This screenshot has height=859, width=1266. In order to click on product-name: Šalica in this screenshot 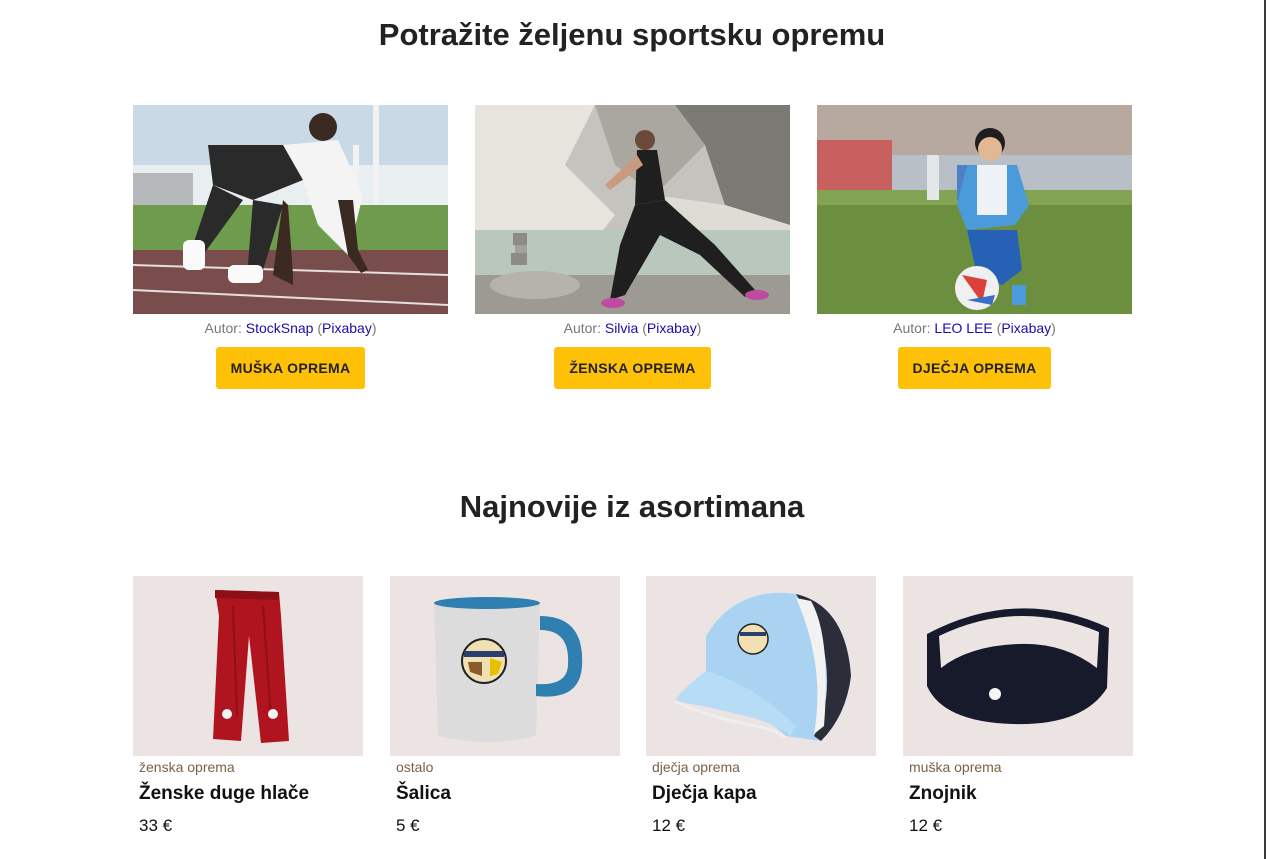, I will do `click(508, 794)`.